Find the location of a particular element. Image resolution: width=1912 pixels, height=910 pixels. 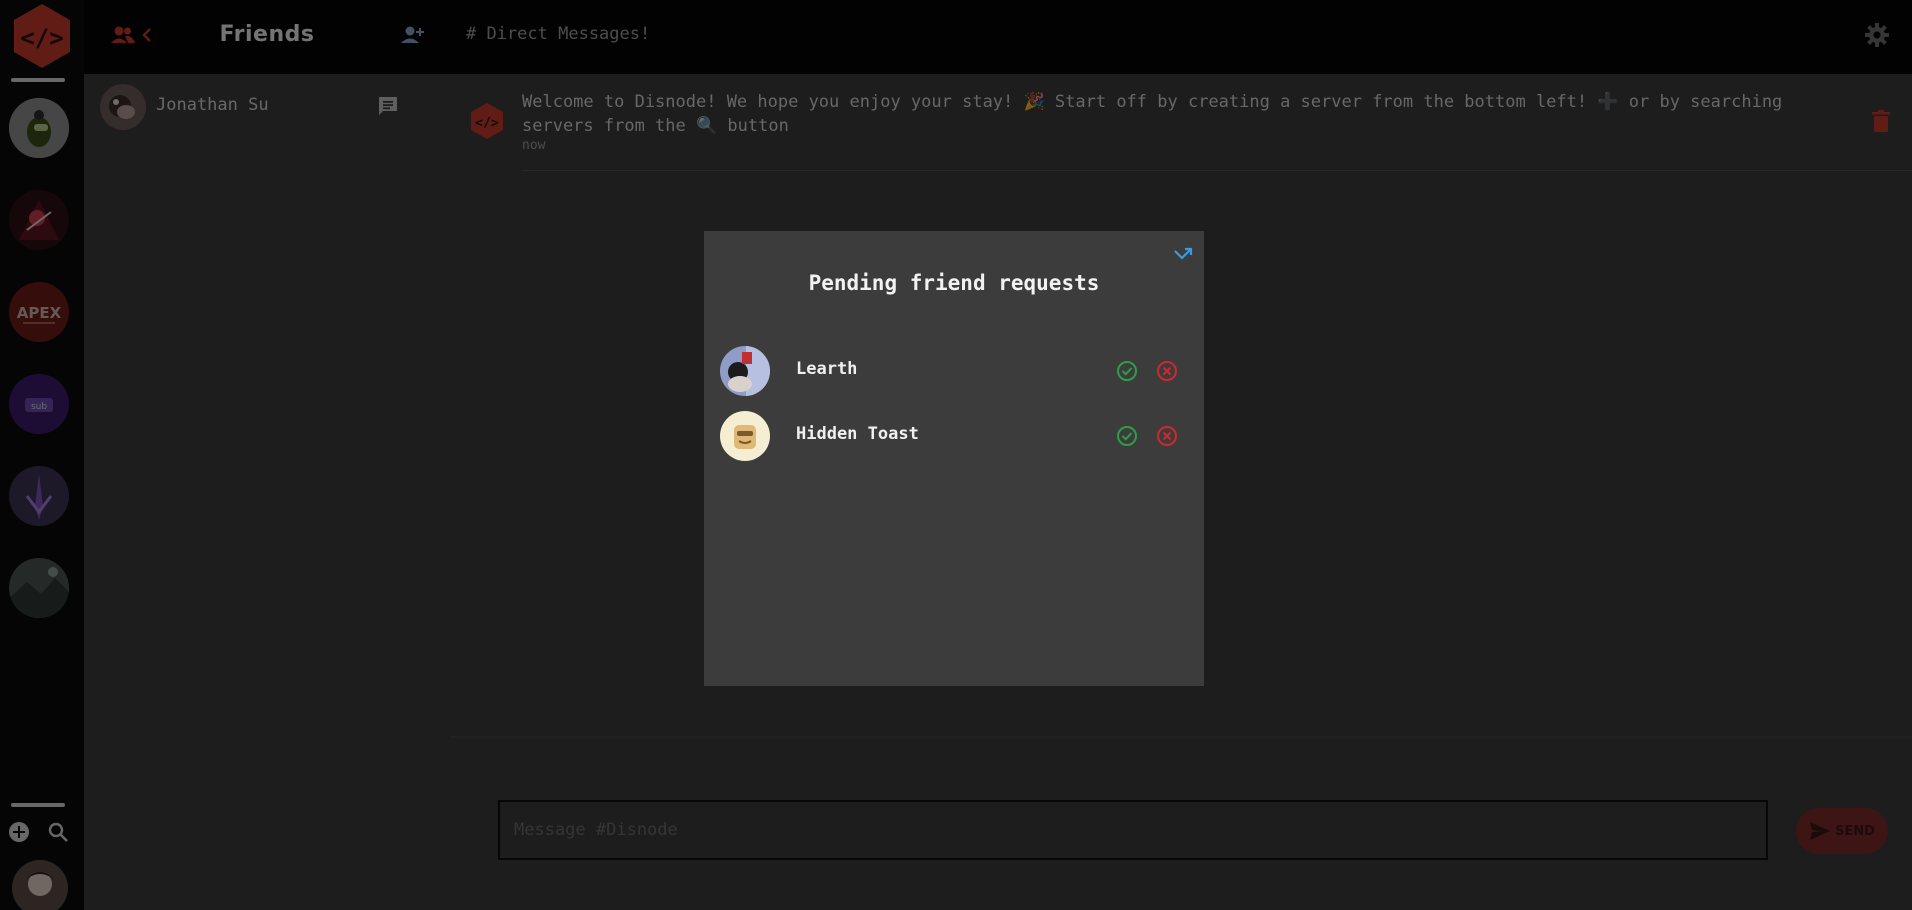

request-name: Learth is located at coordinates (827, 369).